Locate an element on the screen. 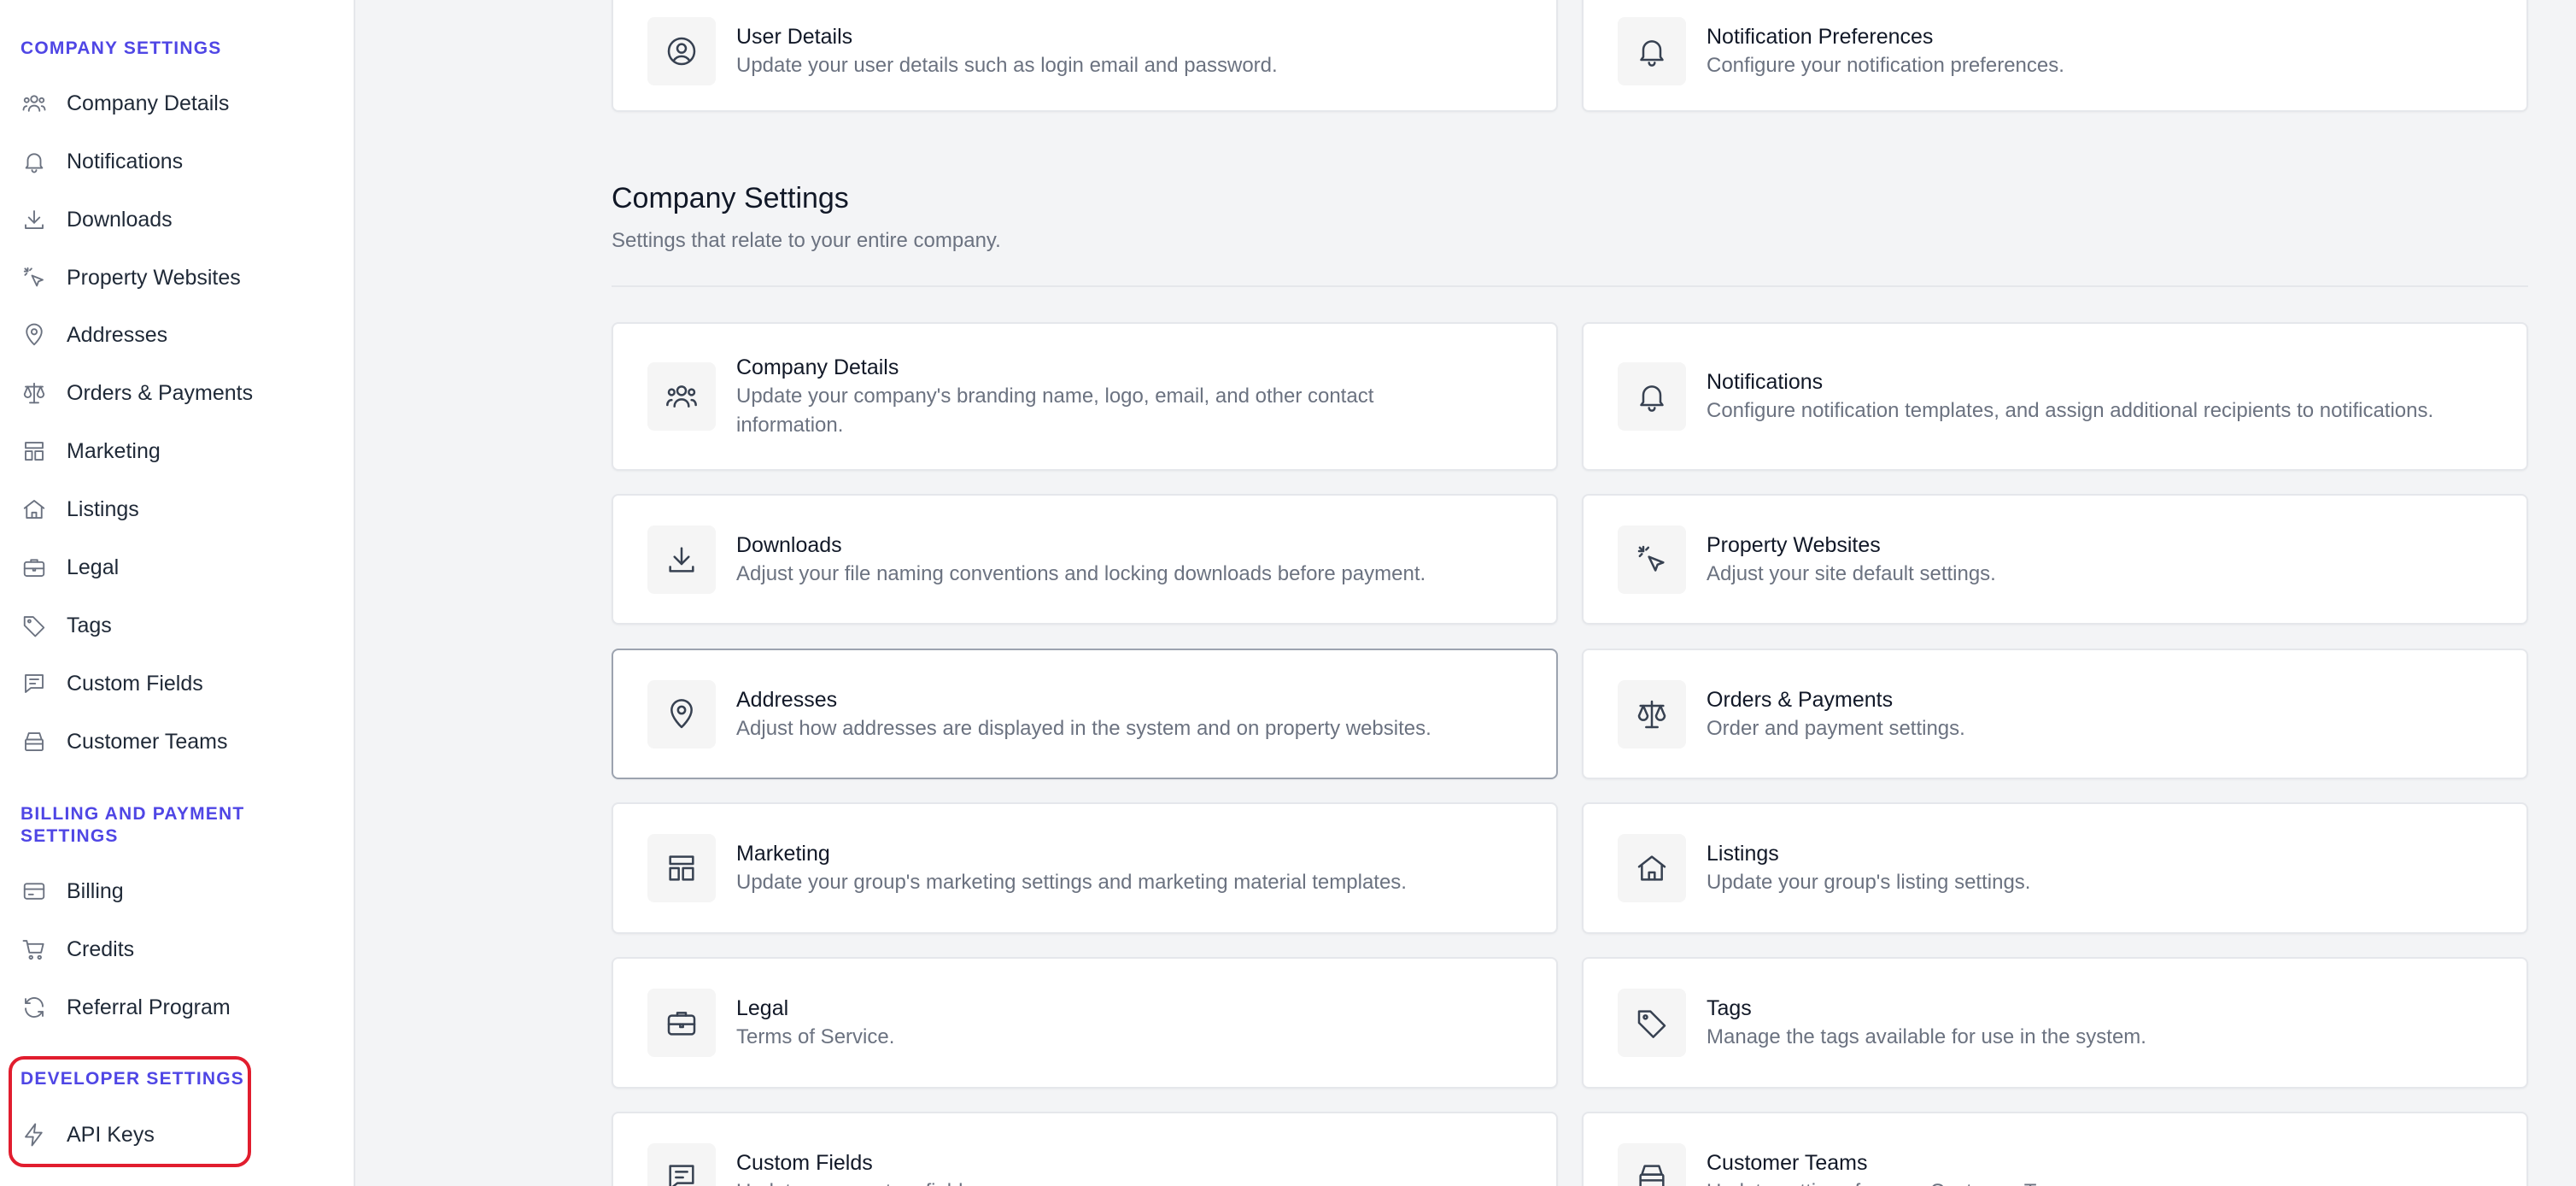 The height and width of the screenshot is (1186, 2576). card-description: Update settings for your Customer Teams. is located at coordinates (2099, 1181).